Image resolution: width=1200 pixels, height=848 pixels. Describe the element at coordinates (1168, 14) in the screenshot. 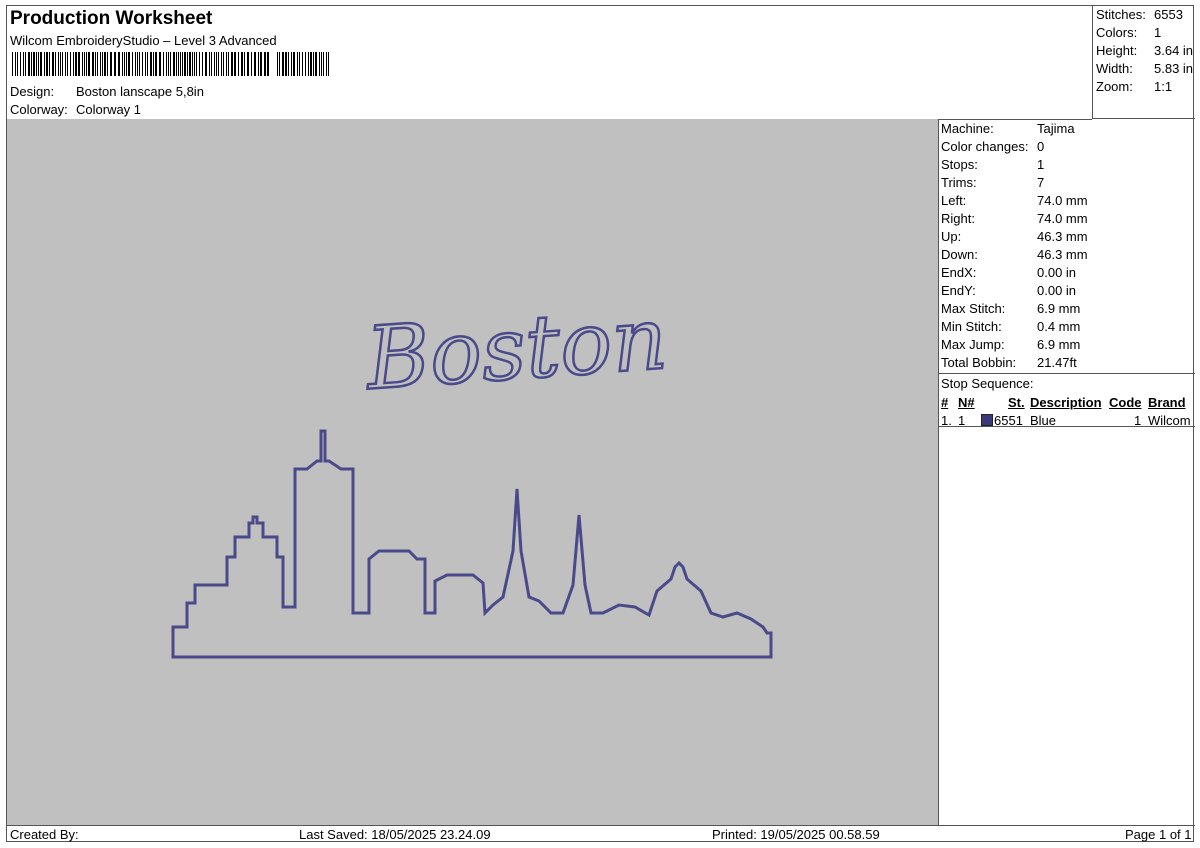

I see `stitches-value: 6553` at that location.